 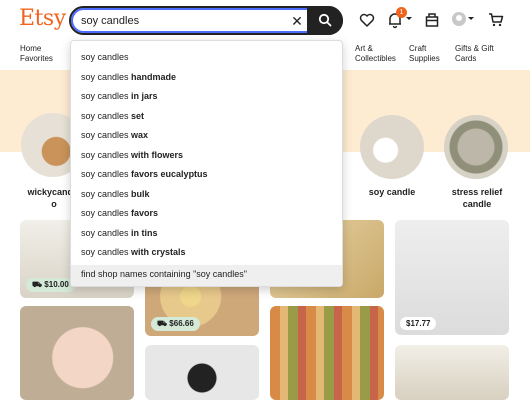 I want to click on suggestion-item: soy candles with flowers, so click(x=206, y=156).